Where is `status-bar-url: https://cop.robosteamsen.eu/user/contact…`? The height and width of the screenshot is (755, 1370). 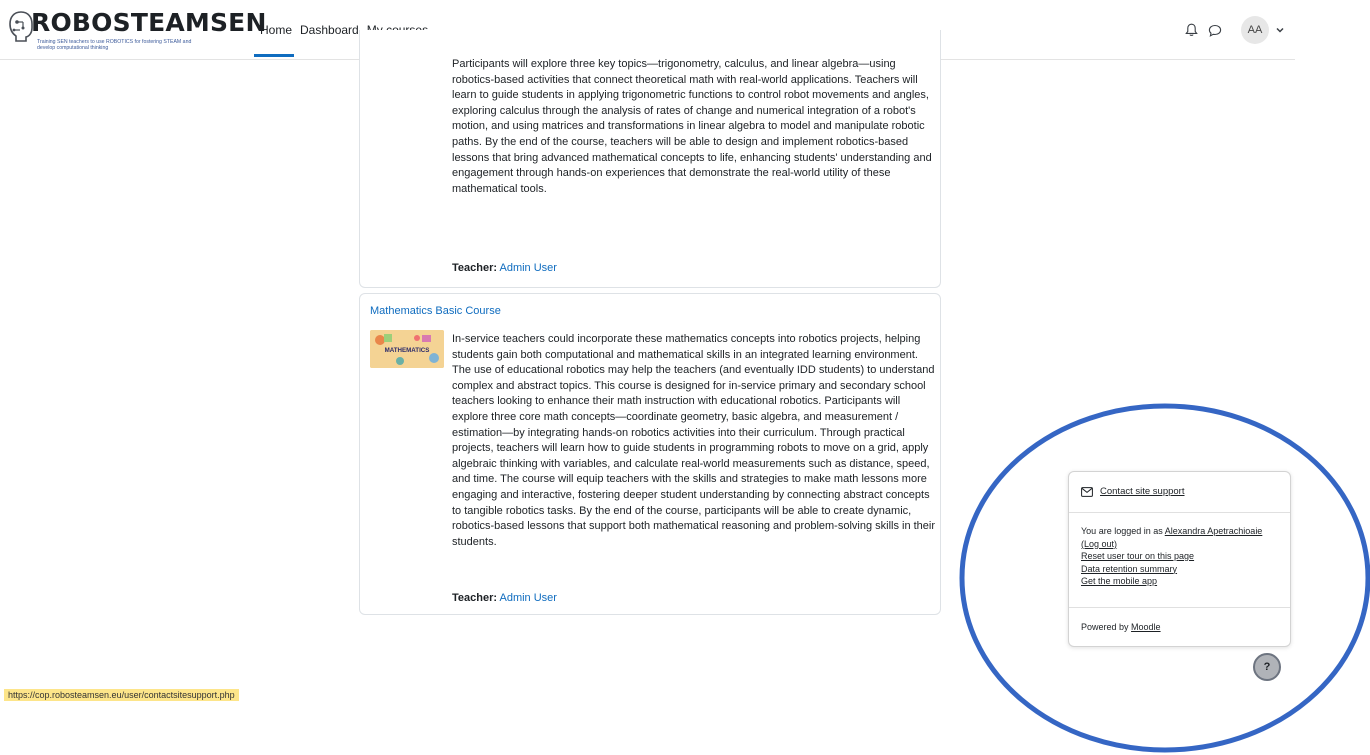 status-bar-url: https://cop.robosteamsen.eu/user/contact… is located at coordinates (121, 695).